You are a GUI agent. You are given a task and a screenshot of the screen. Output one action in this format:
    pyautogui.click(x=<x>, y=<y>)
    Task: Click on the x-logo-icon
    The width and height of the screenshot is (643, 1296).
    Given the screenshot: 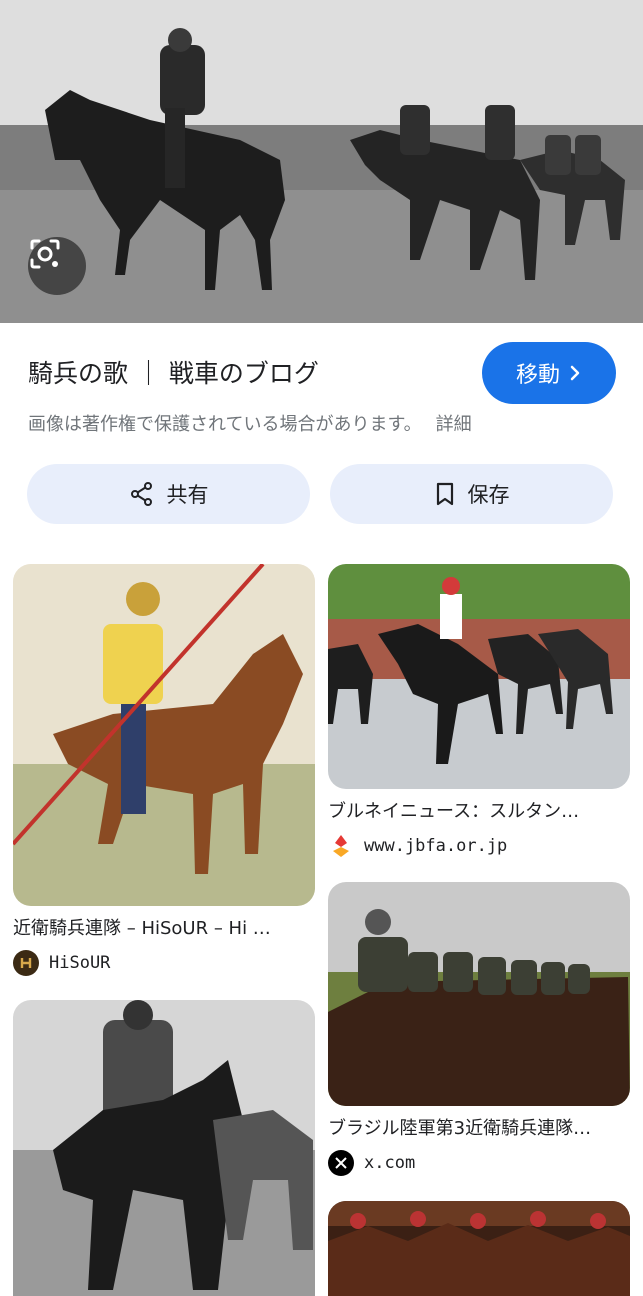 What is the action you would take?
    pyautogui.click(x=341, y=1163)
    